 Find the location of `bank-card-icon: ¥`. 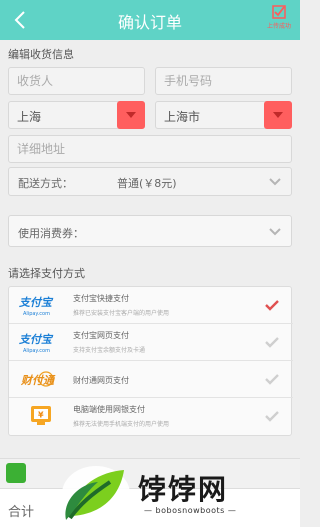

bank-card-icon: ¥ is located at coordinates (41, 416).